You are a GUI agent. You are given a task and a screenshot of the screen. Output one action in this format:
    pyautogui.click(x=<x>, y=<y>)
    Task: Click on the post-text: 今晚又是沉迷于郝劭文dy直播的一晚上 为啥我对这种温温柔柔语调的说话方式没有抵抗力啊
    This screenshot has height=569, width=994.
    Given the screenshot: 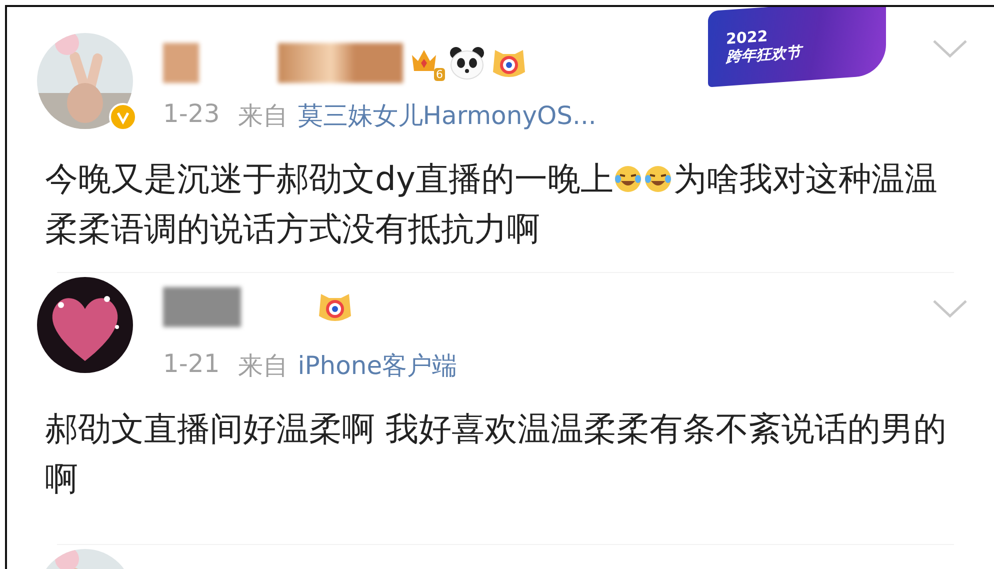 What is the action you would take?
    pyautogui.click(x=491, y=204)
    